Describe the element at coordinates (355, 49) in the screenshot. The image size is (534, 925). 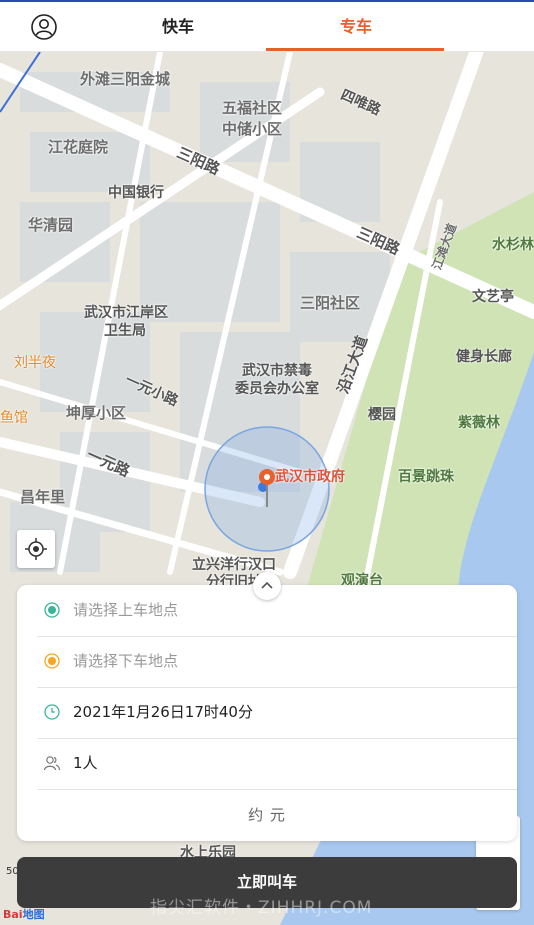
I see `active-tab-indicator` at that location.